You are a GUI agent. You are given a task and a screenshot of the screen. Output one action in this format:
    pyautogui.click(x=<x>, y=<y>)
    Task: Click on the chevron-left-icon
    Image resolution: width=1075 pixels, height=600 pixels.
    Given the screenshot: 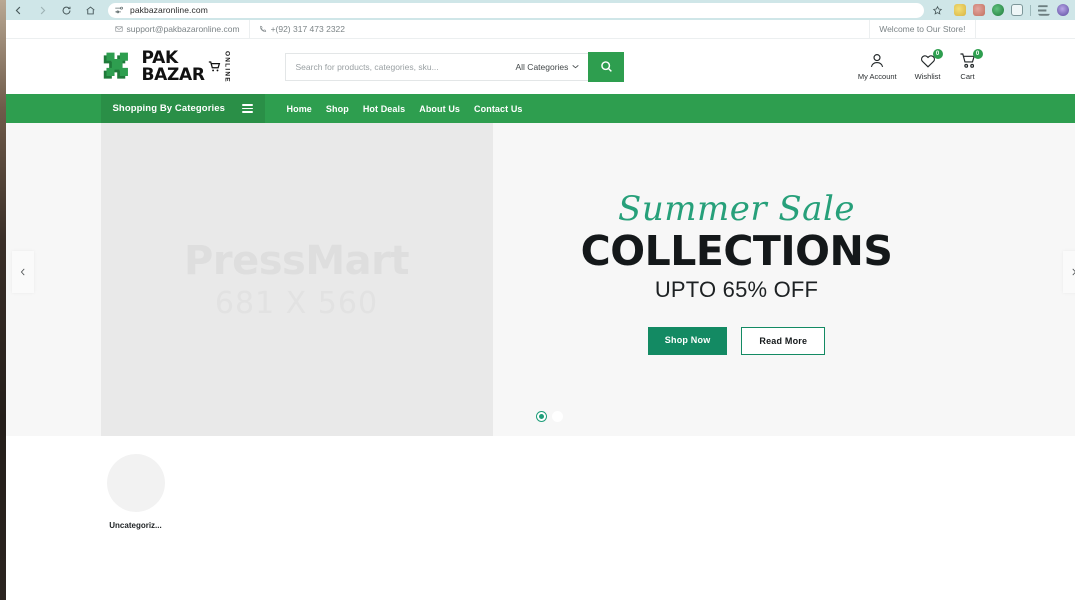 What is the action you would take?
    pyautogui.click(x=22, y=272)
    